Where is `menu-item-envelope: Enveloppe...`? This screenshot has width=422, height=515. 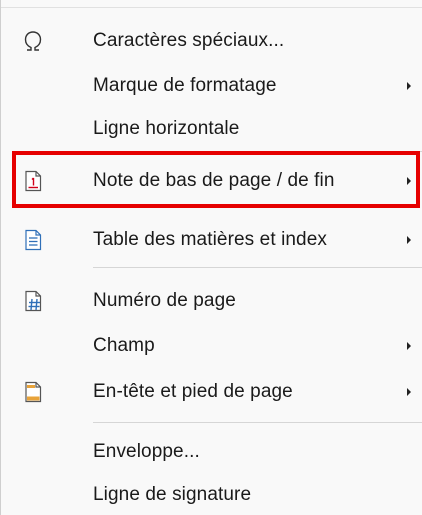
menu-item-envelope: Enveloppe... is located at coordinates (211, 451).